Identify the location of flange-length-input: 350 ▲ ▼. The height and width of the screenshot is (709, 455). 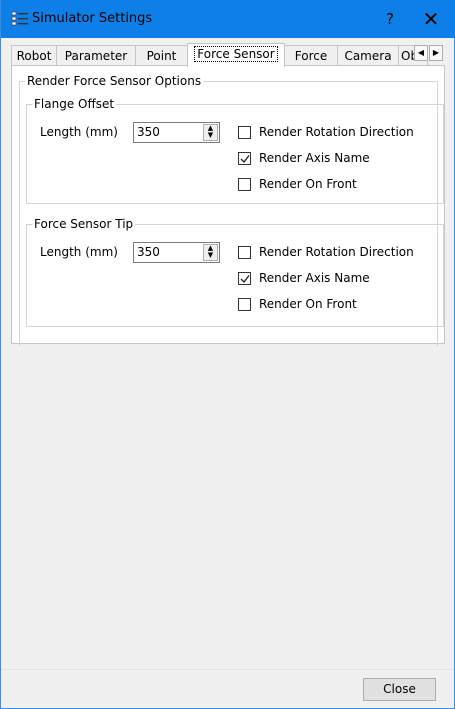
(176, 132).